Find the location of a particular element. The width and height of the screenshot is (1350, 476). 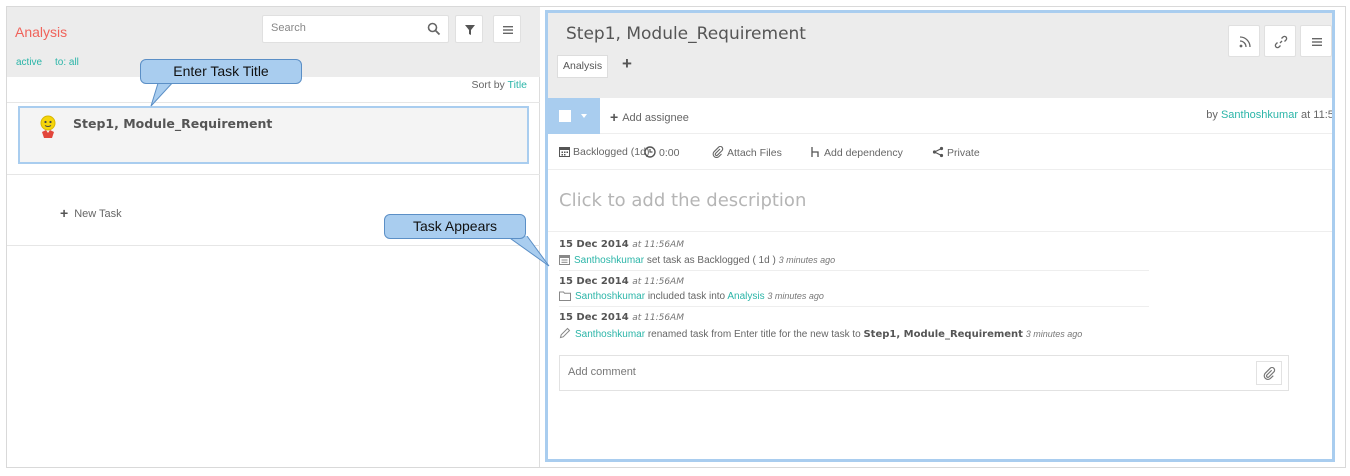

complete-checkbox is located at coordinates (565, 116).